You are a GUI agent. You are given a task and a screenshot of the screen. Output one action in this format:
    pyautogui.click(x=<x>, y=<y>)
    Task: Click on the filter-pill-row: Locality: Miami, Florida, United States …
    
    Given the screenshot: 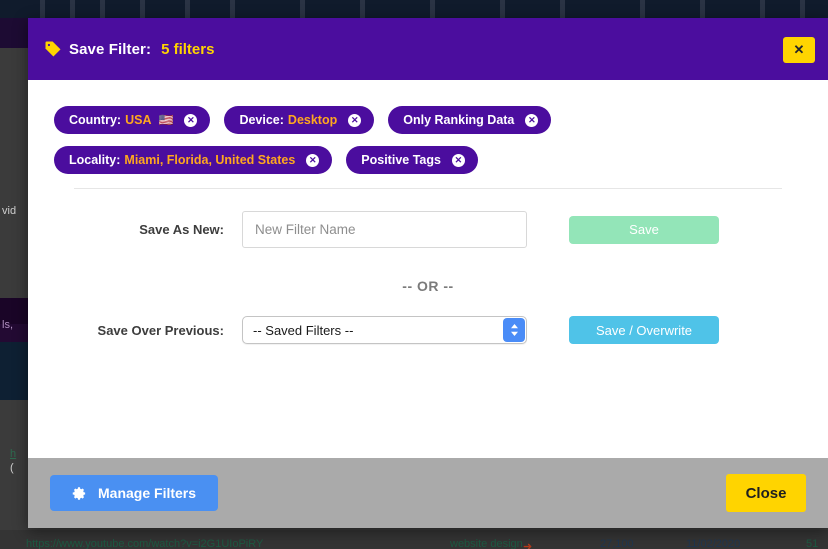 What is the action you would take?
    pyautogui.click(x=428, y=160)
    